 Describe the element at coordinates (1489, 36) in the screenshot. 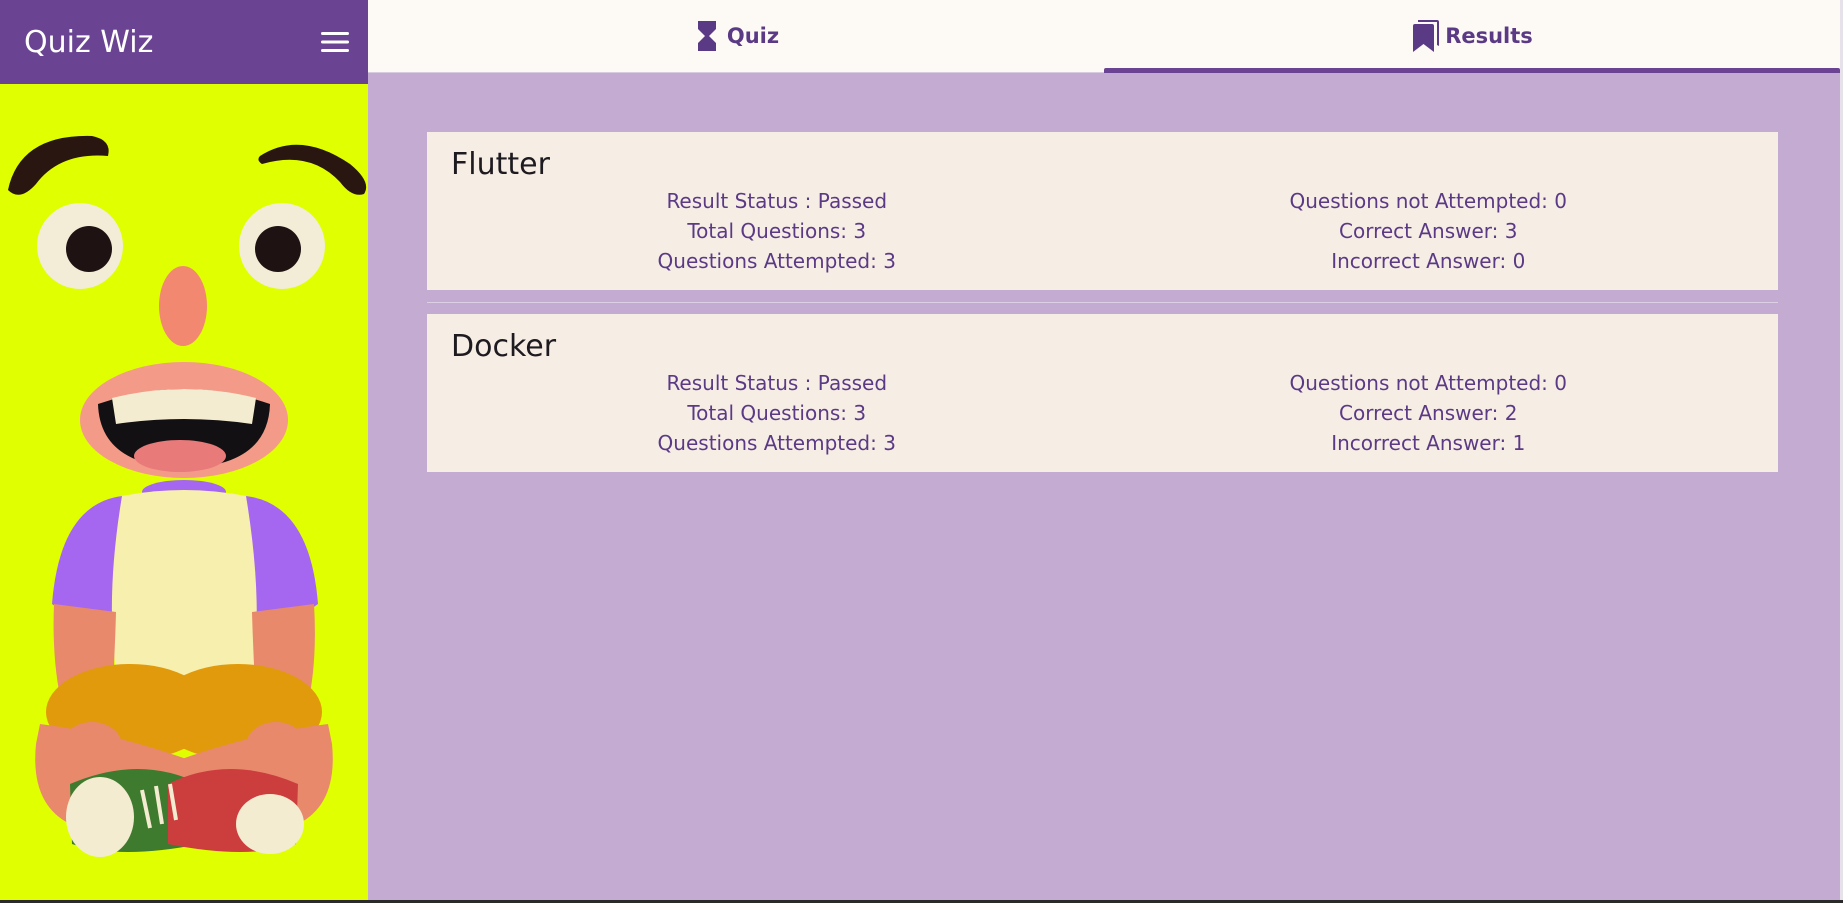

I see `tab-results-label: Results` at that location.